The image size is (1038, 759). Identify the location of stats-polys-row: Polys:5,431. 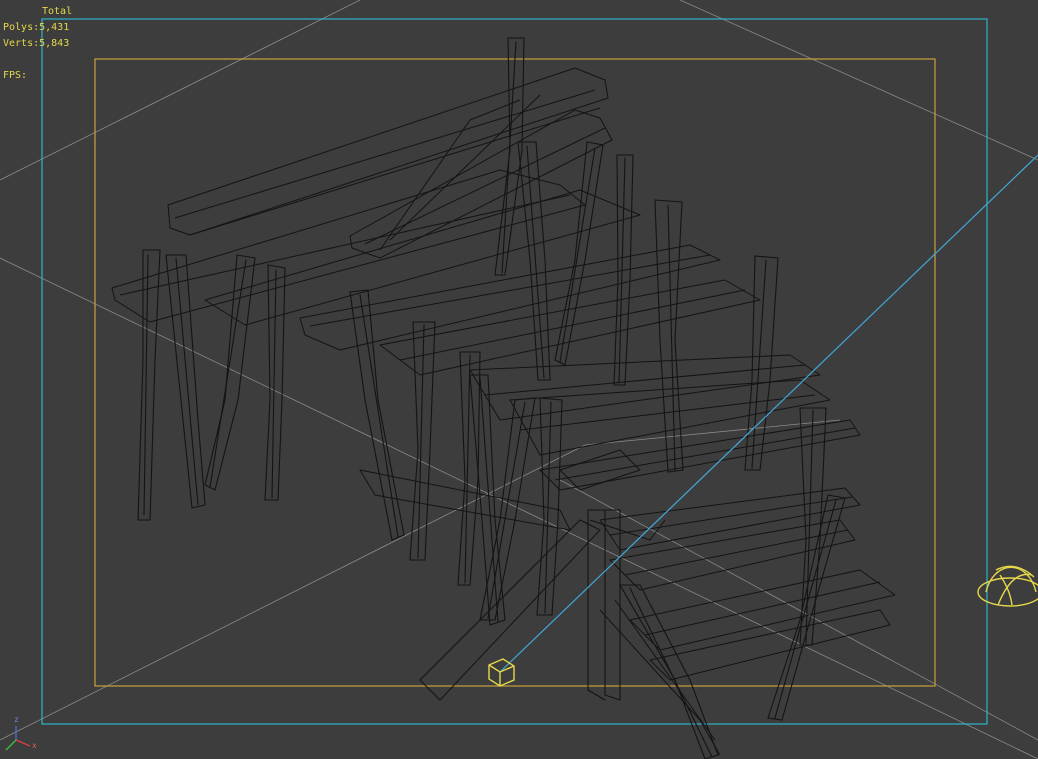
(37, 28).